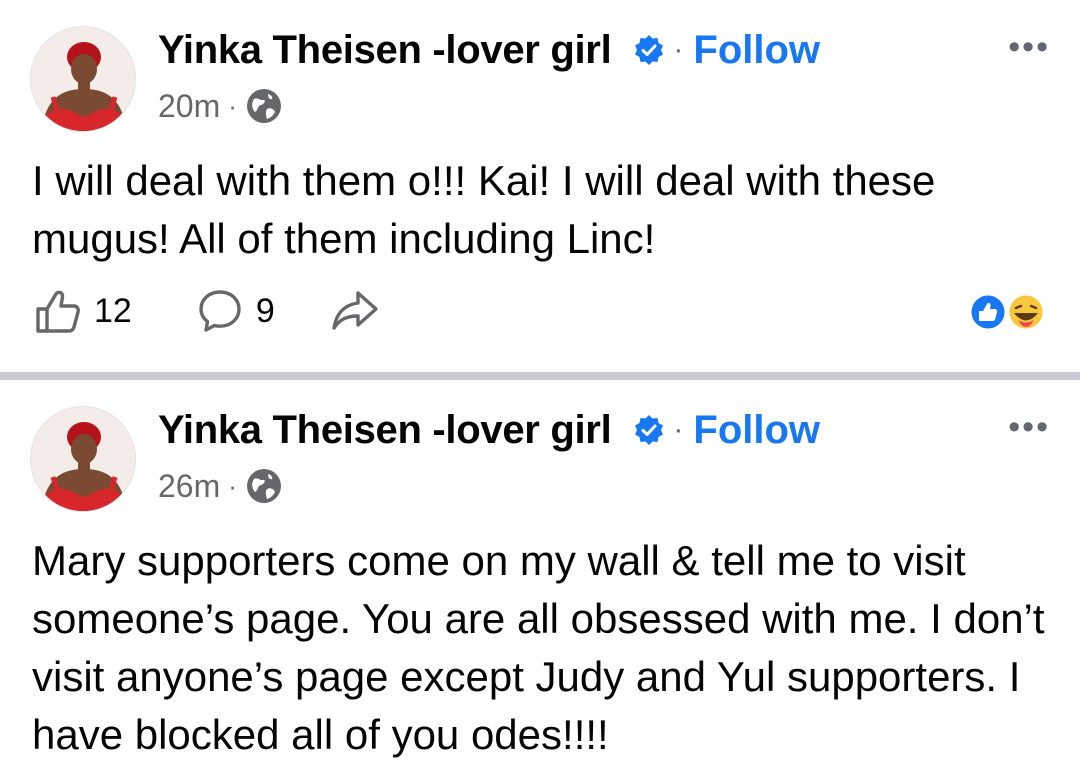 The height and width of the screenshot is (764, 1080). Describe the element at coordinates (265, 310) in the screenshot. I see `comment-count: 9` at that location.